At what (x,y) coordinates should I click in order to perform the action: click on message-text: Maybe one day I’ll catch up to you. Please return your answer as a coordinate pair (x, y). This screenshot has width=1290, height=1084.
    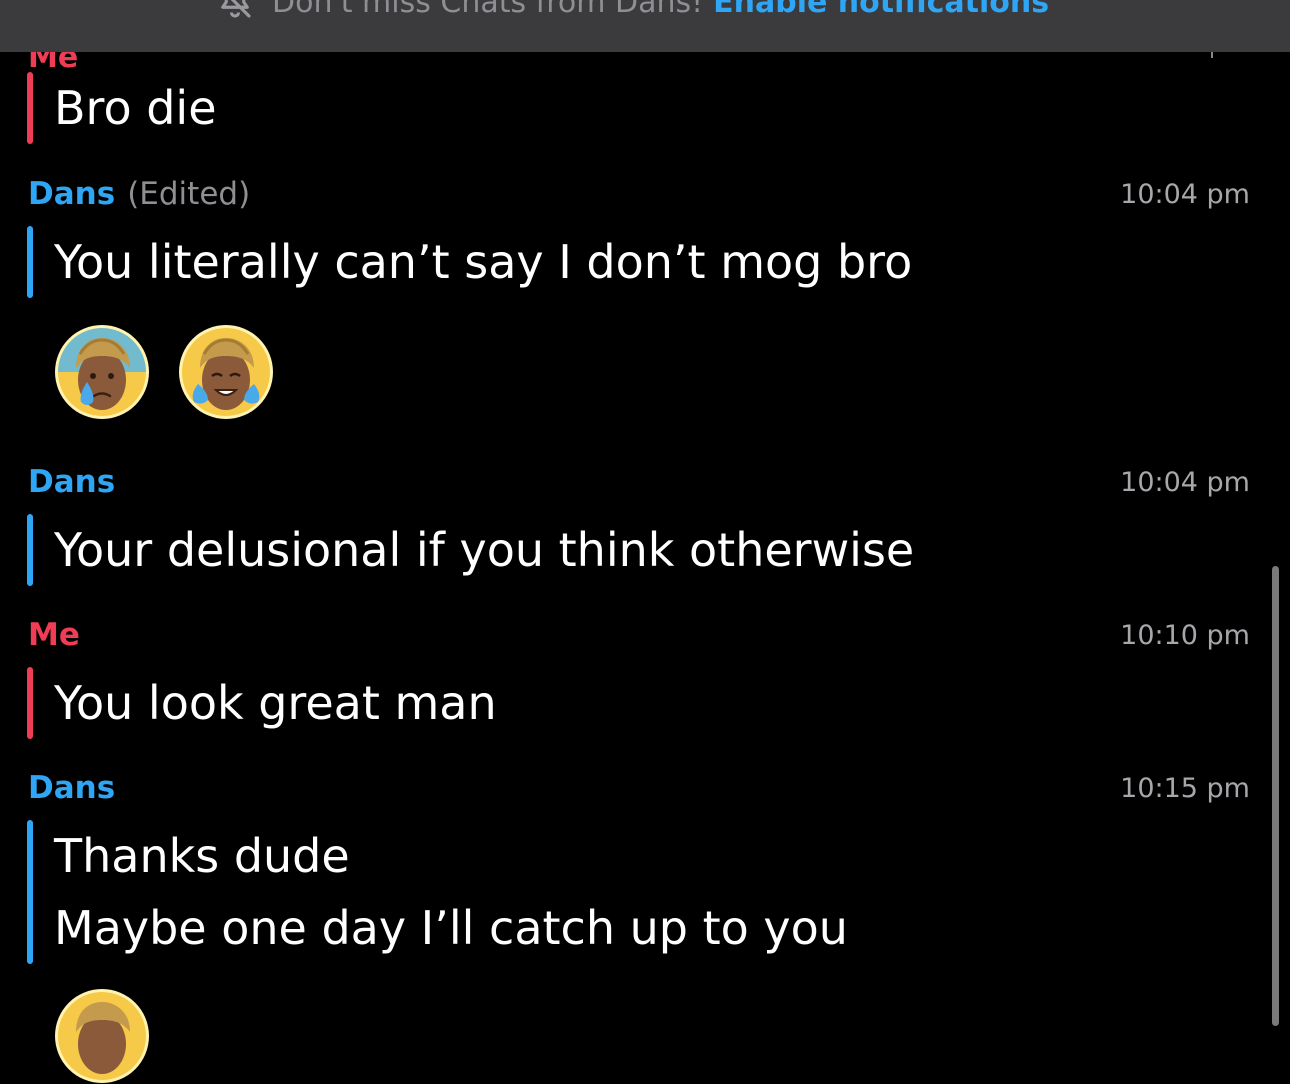
    Looking at the image, I should click on (451, 928).